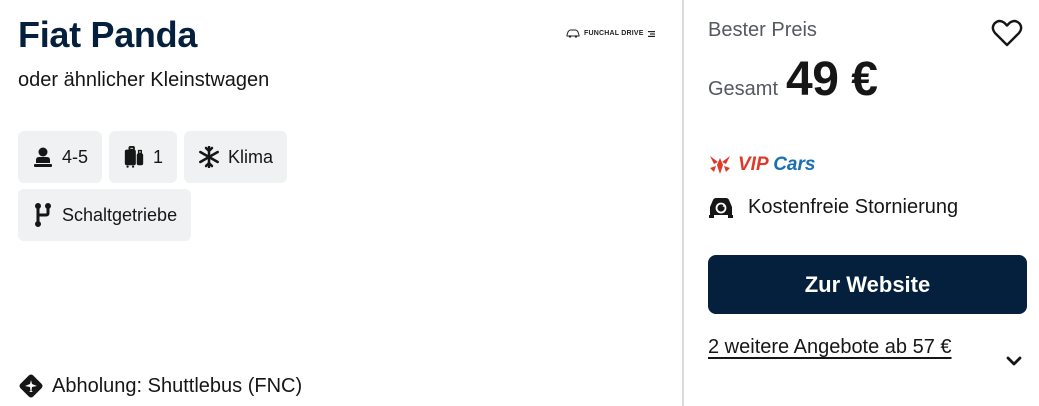  What do you see at coordinates (721, 208) in the screenshot?
I see `car-refresh-icon` at bounding box center [721, 208].